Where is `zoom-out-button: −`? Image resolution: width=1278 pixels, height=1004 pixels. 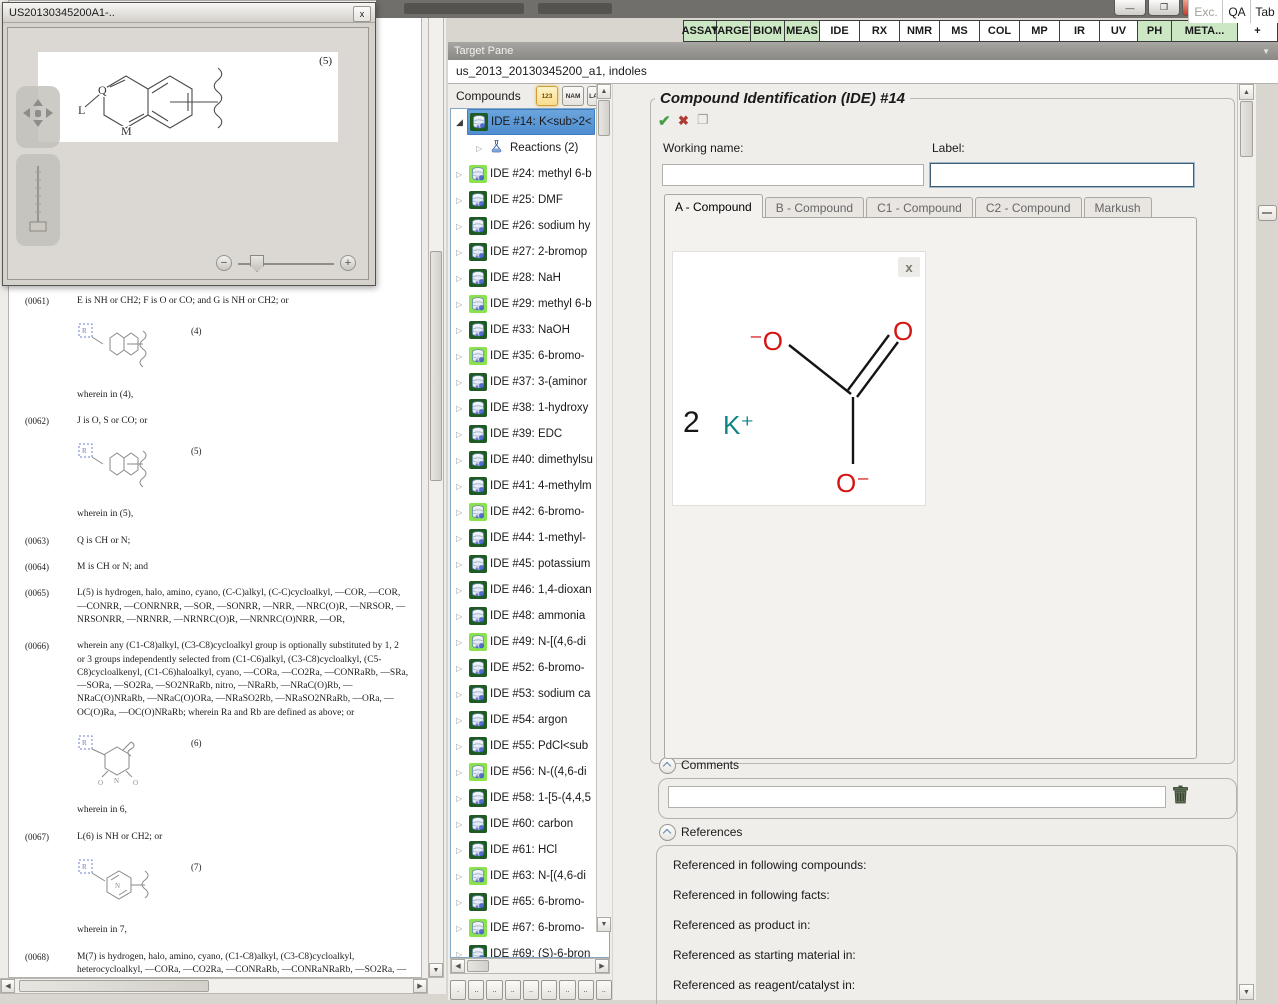
zoom-out-button: − is located at coordinates (224, 263).